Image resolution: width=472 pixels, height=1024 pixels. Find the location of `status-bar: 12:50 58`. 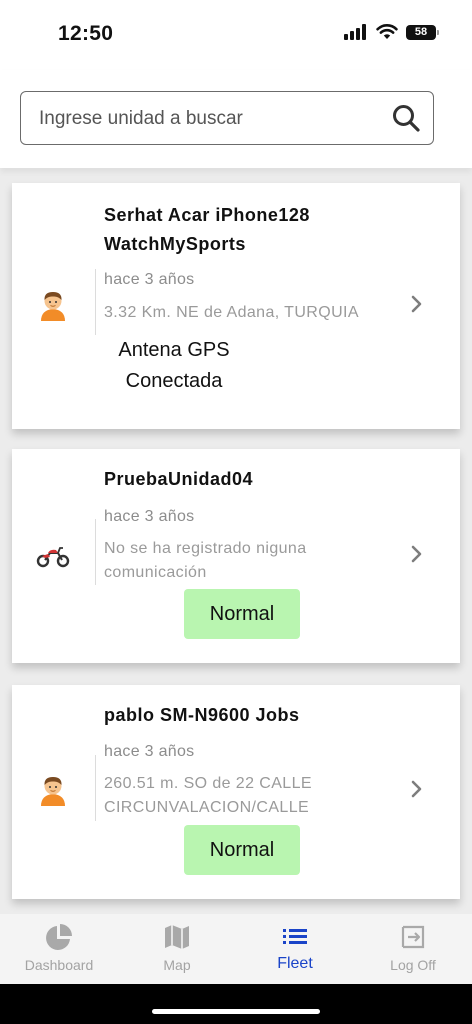

status-bar: 12:50 58 is located at coordinates (236, 35).